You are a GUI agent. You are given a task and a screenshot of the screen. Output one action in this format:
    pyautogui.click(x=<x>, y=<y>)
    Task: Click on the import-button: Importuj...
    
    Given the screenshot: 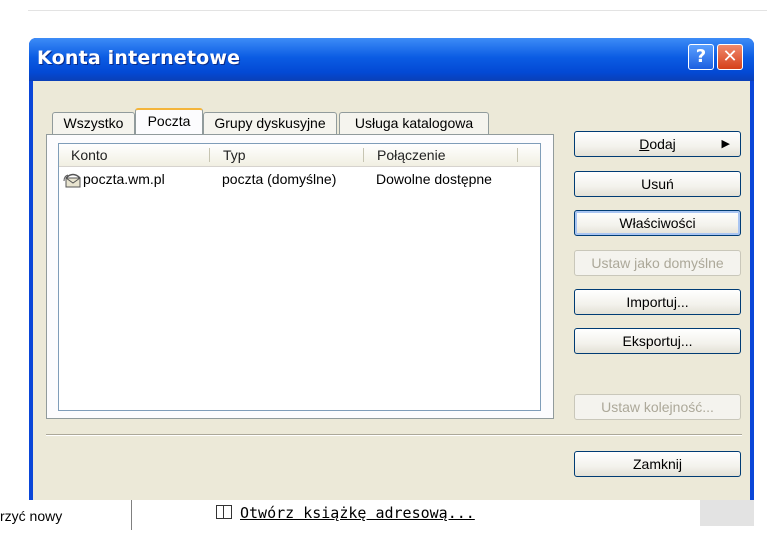 What is the action you would take?
    pyautogui.click(x=657, y=302)
    